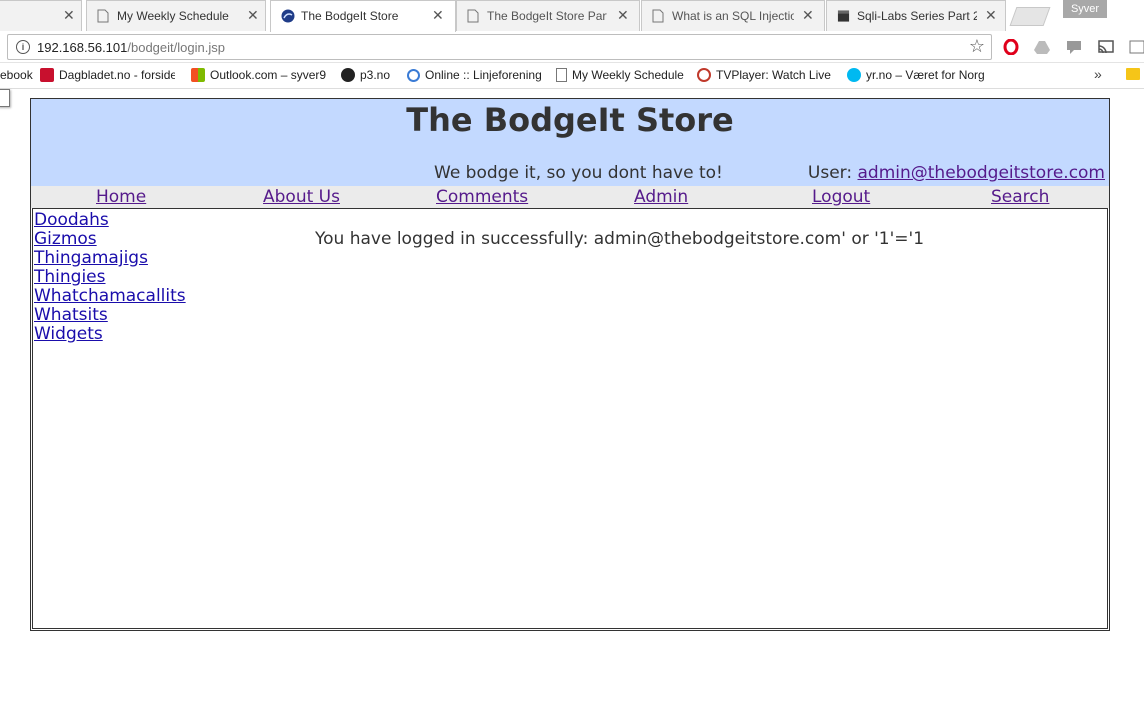  What do you see at coordinates (47, 75) in the screenshot?
I see `dagbladet-icon` at bounding box center [47, 75].